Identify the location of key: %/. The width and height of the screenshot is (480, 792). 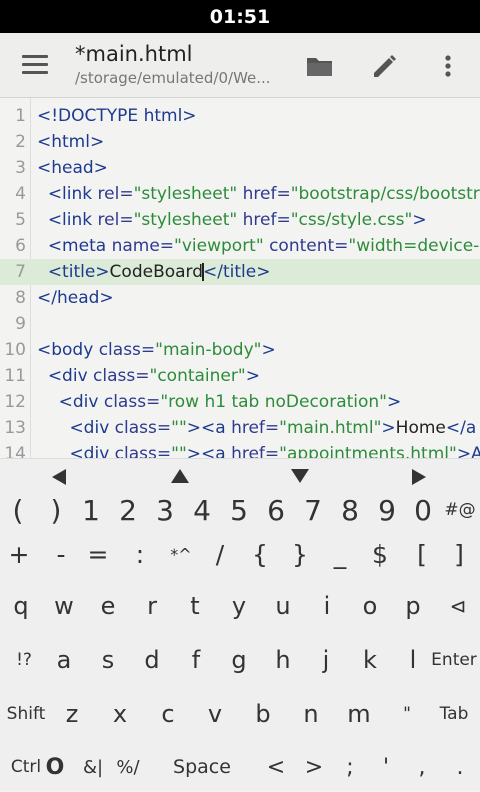
(128, 767).